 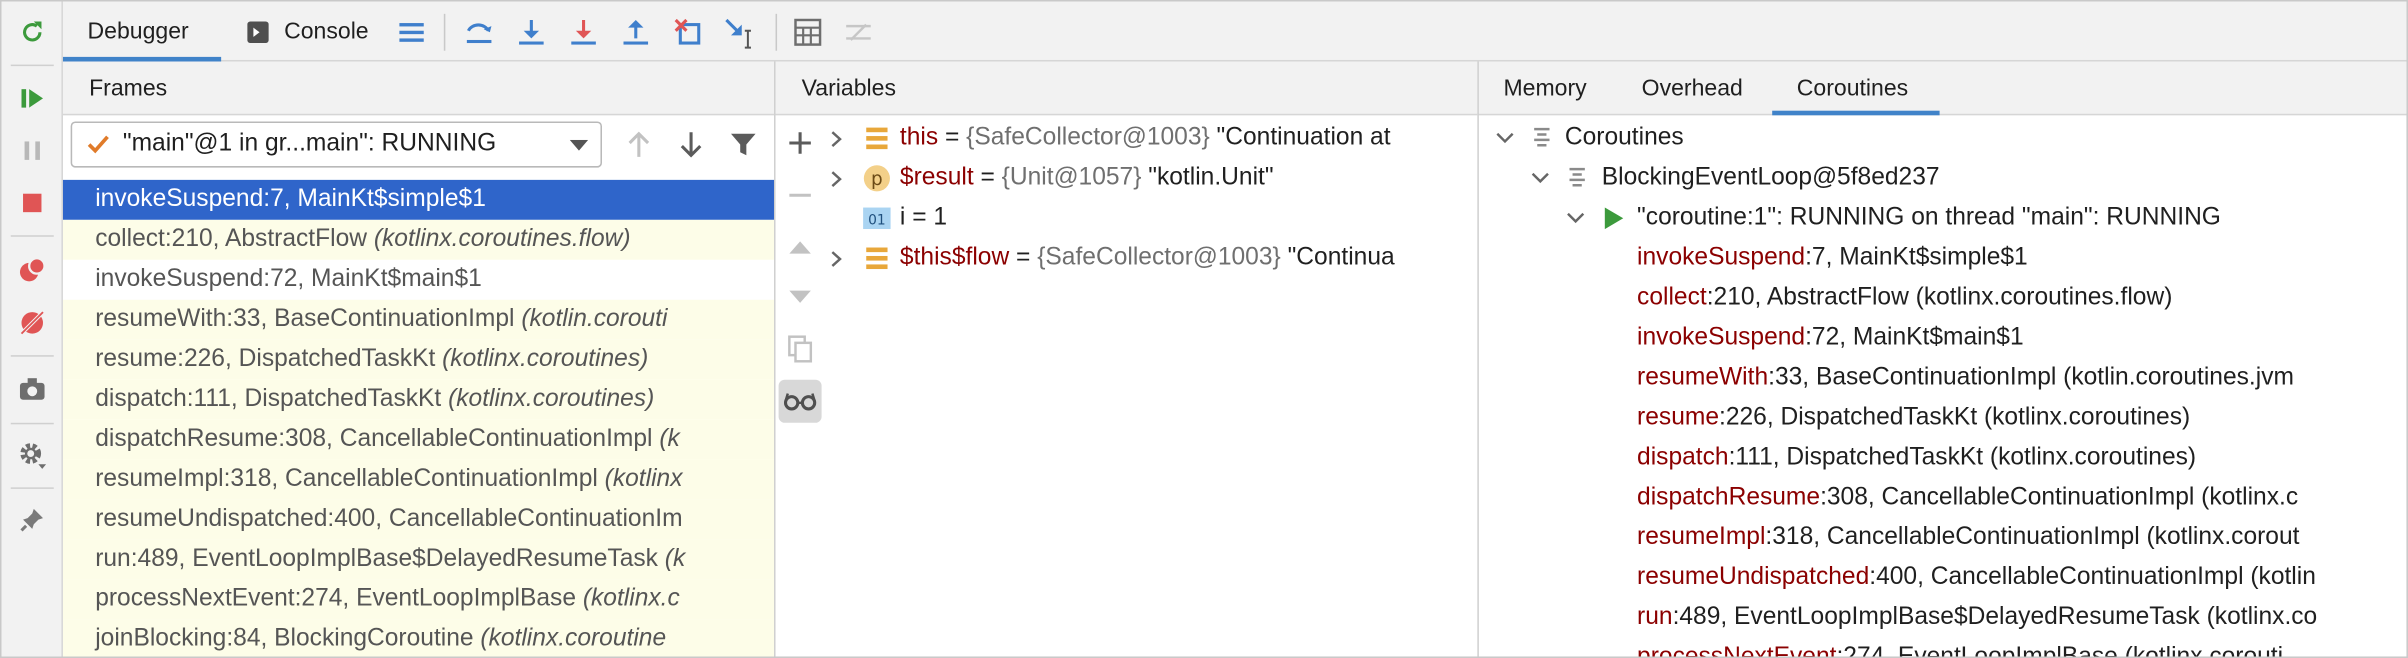 What do you see at coordinates (636, 32) in the screenshot?
I see `step-out-icon` at bounding box center [636, 32].